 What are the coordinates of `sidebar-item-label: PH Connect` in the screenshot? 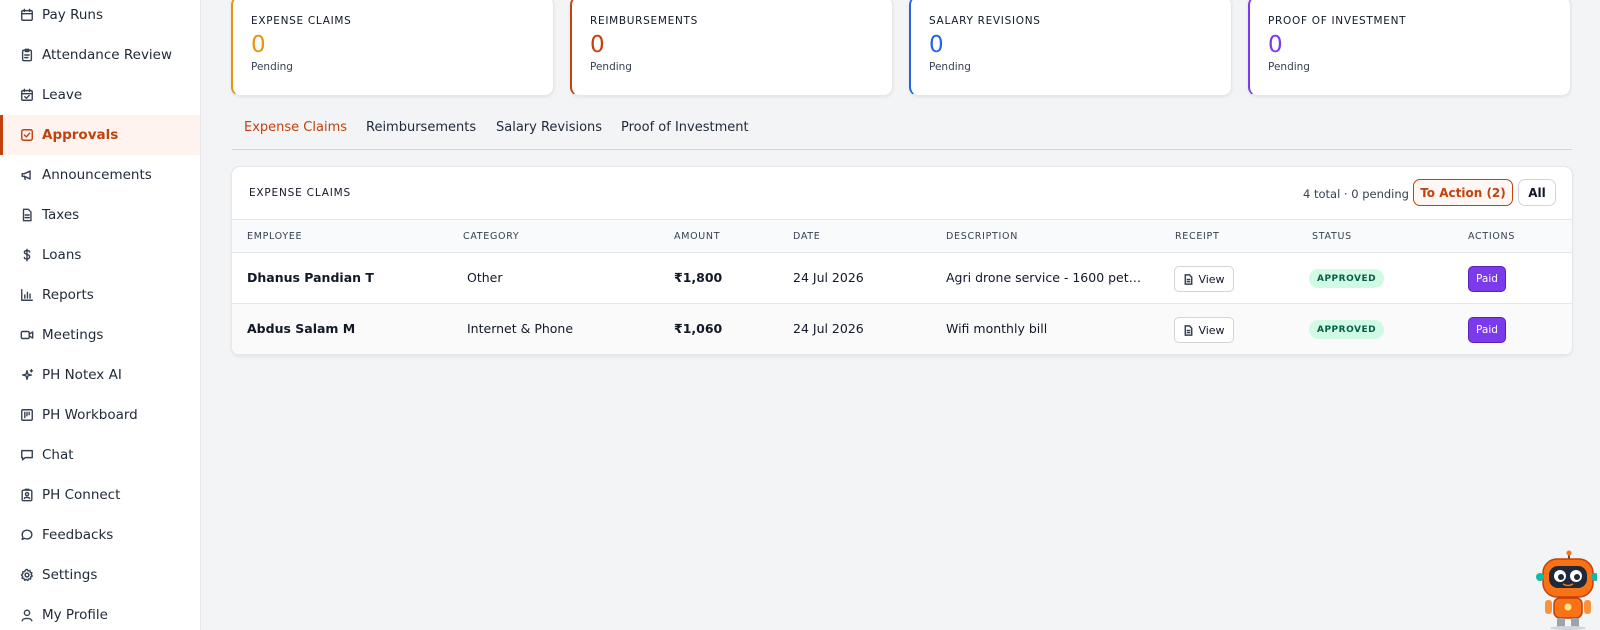 It's located at (81, 495).